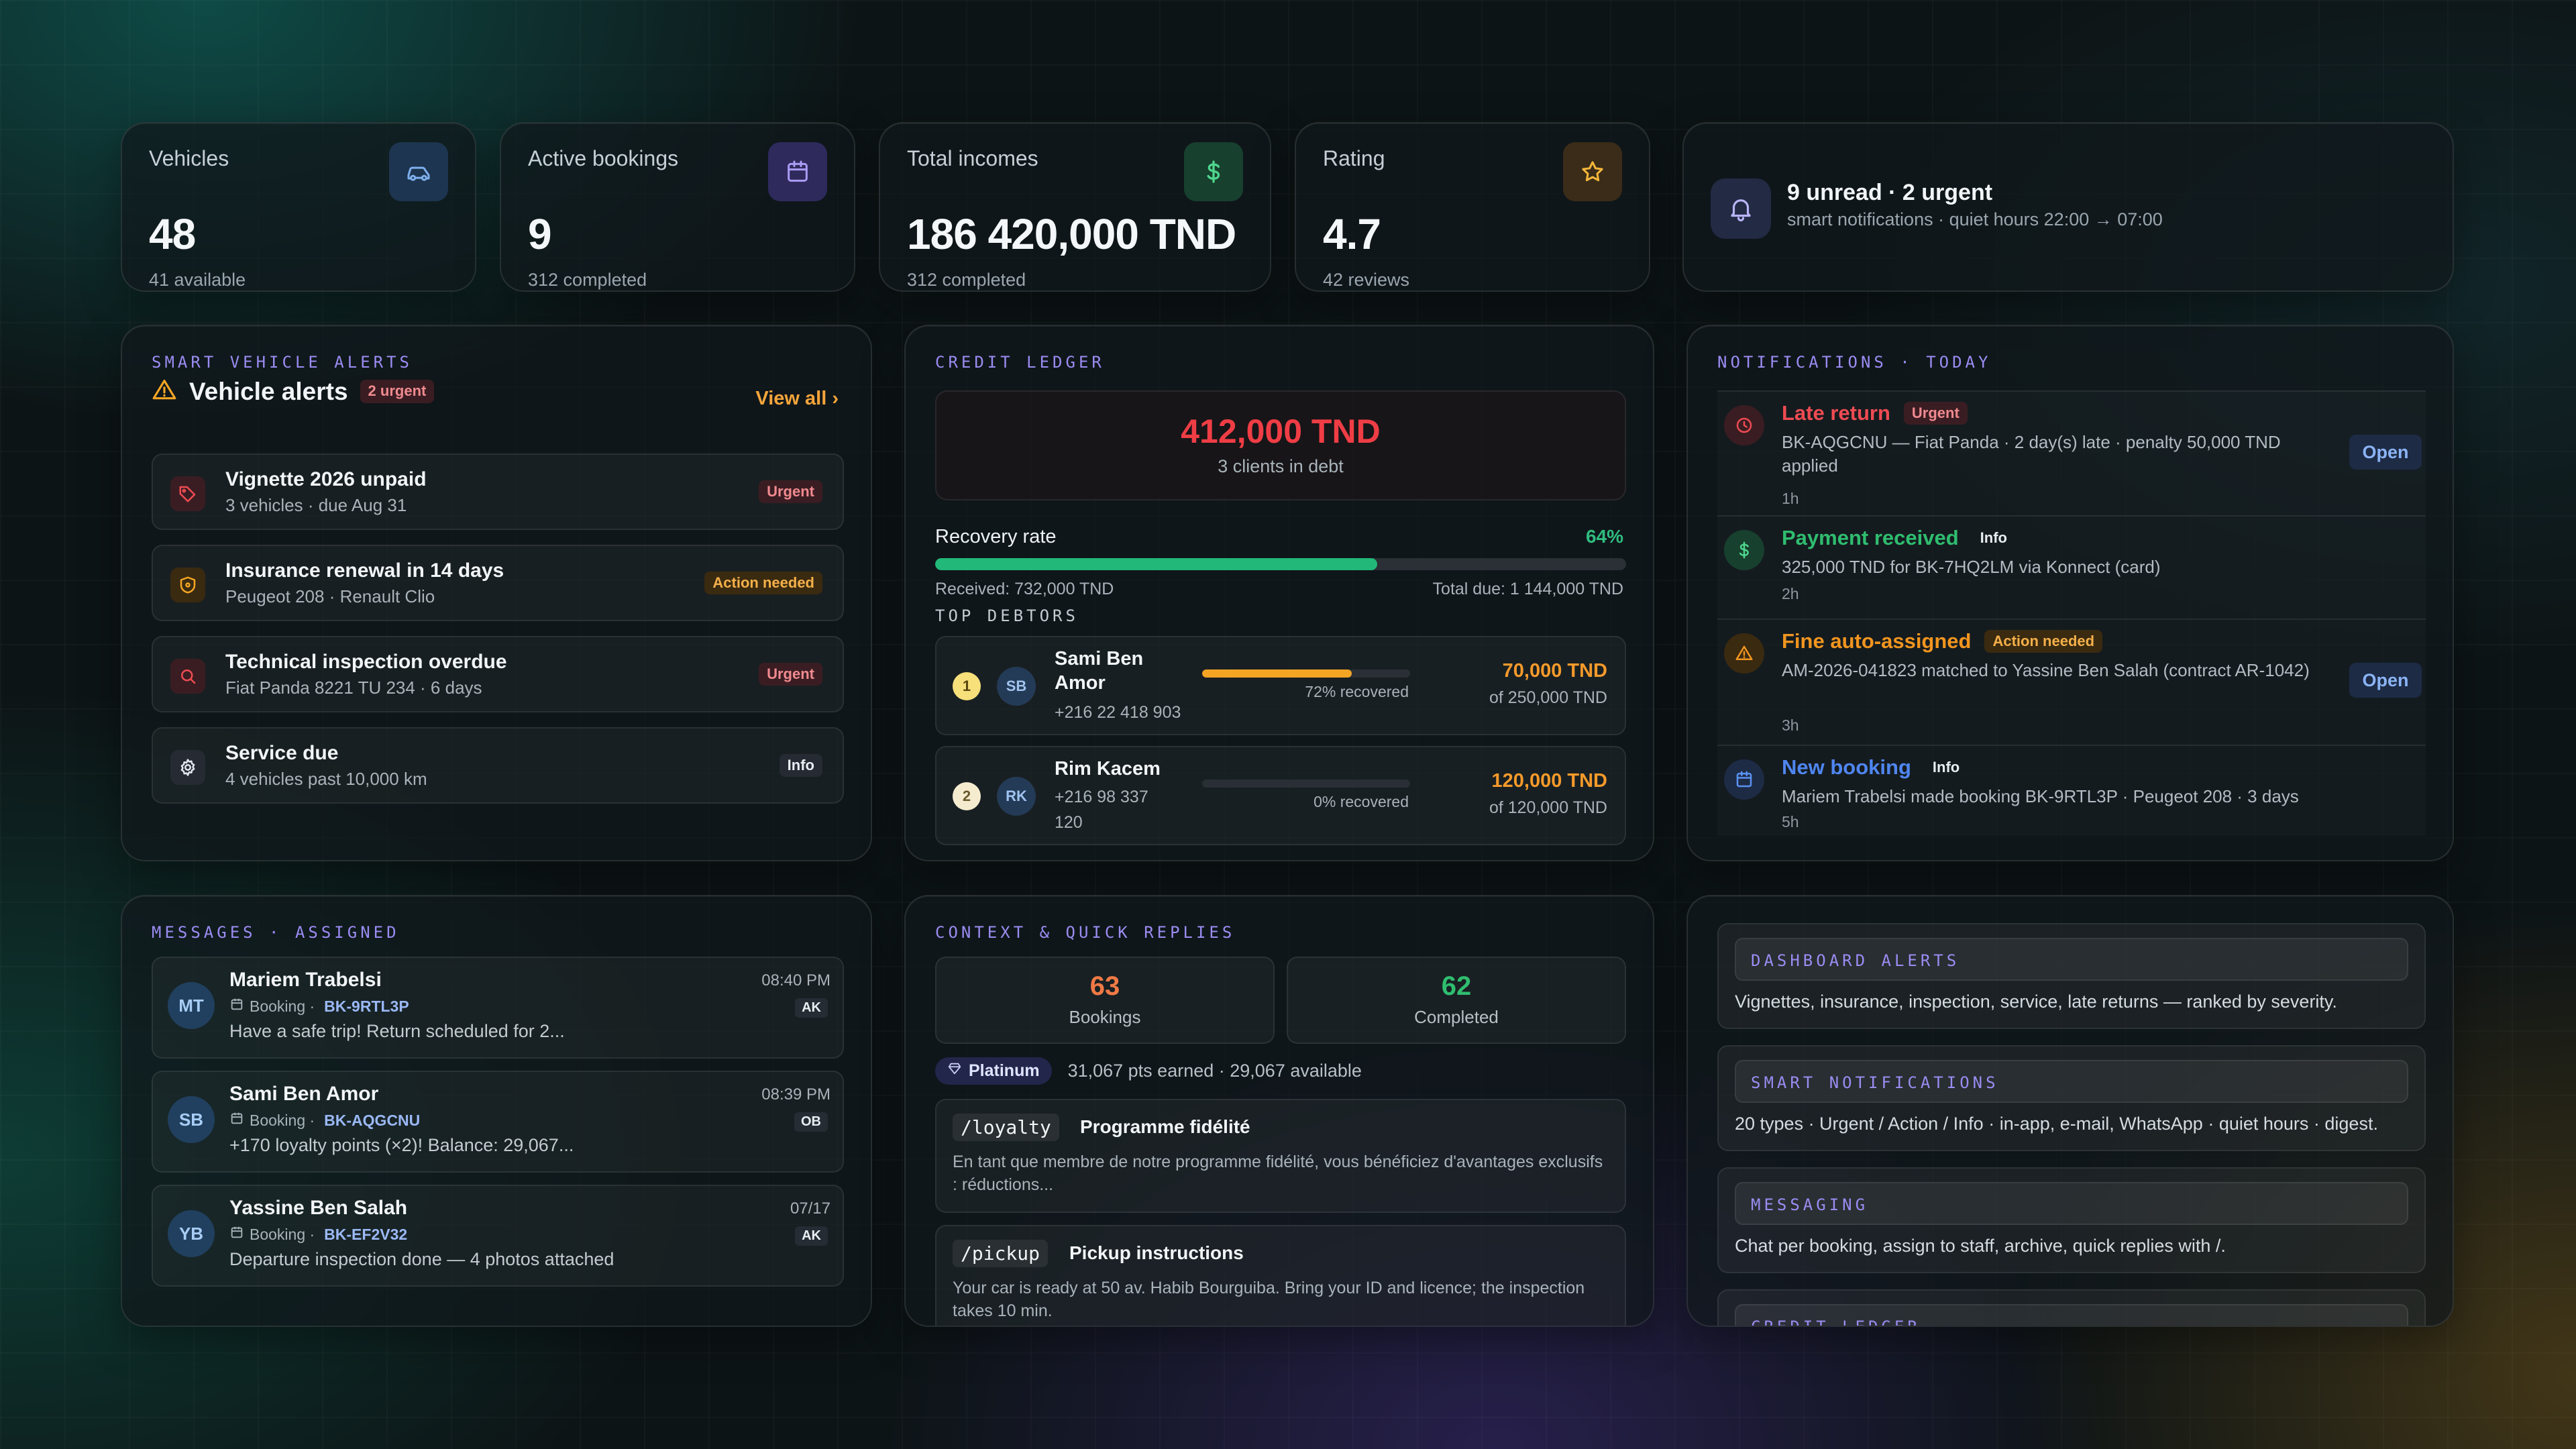 This screenshot has height=1449, width=2576. What do you see at coordinates (318, 1208) in the screenshot?
I see `message-sender: Yassine Ben Salah` at bounding box center [318, 1208].